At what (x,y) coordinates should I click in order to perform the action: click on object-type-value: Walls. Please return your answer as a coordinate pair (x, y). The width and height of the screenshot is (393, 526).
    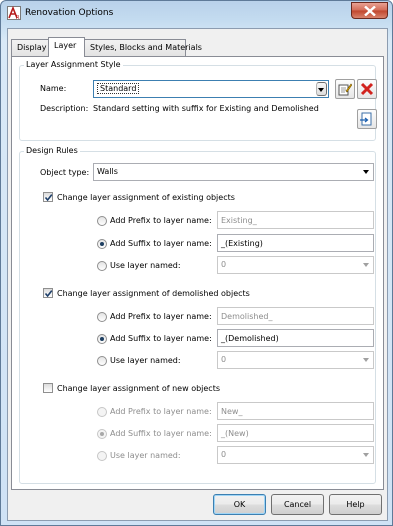
    Looking at the image, I should click on (107, 171).